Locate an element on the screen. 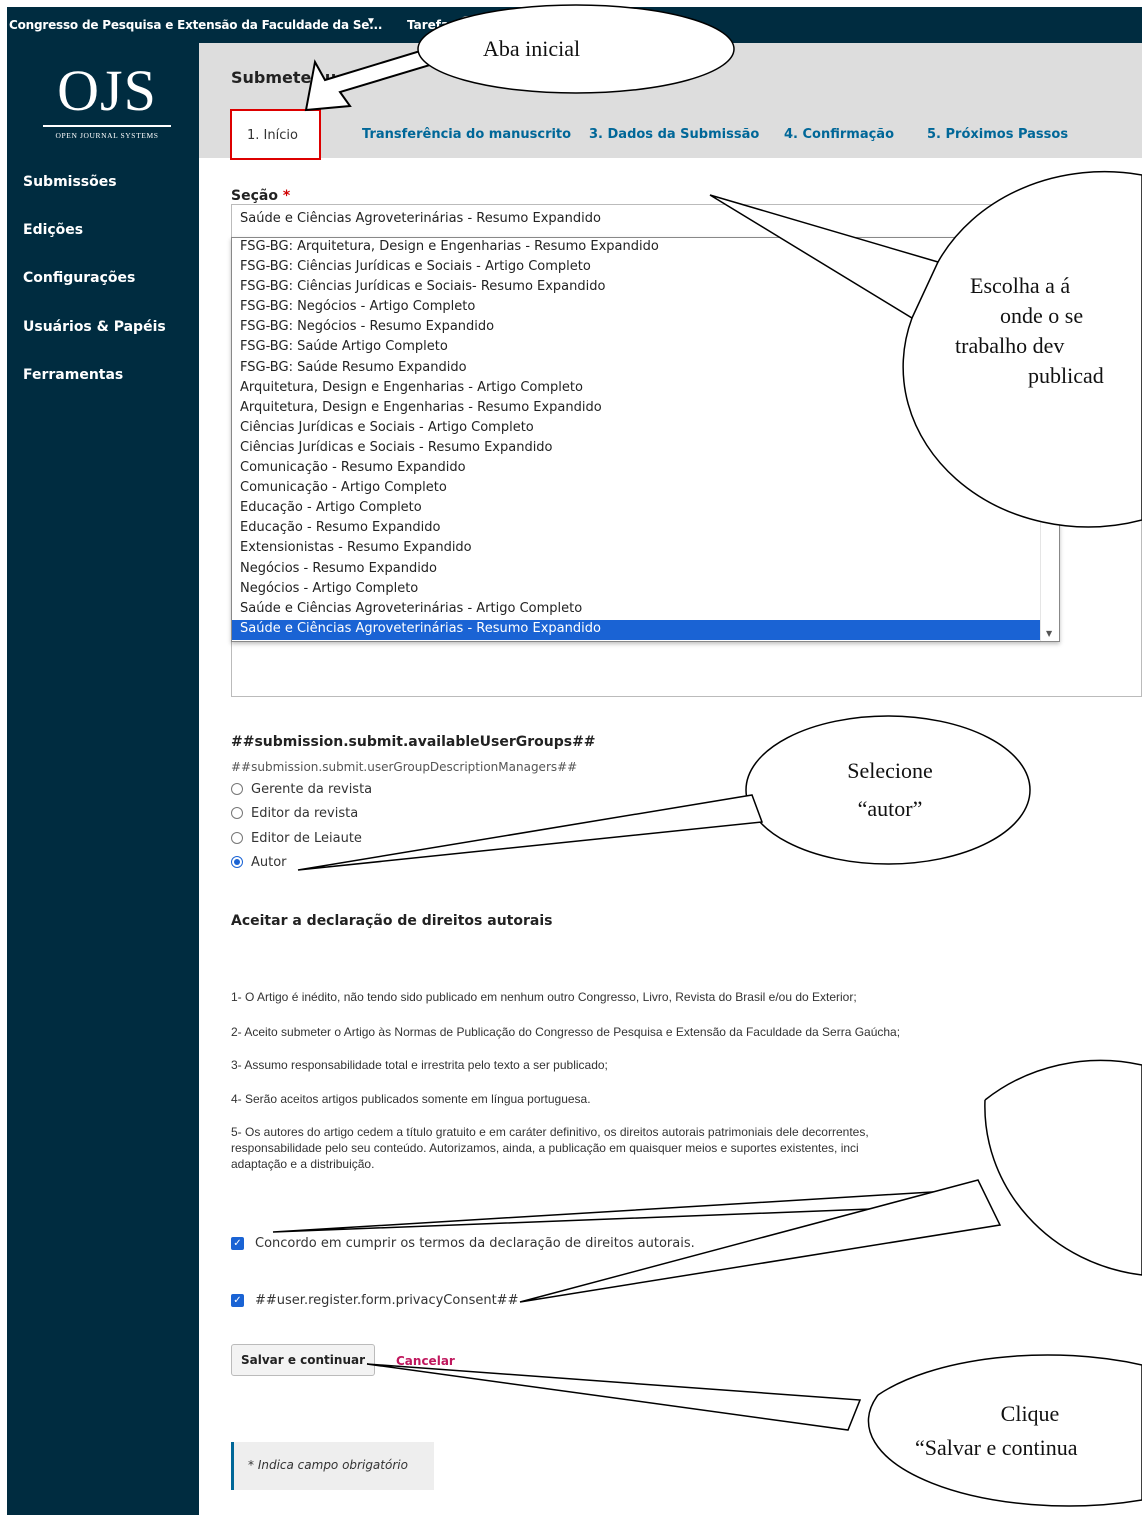 The image size is (1142, 1515). callout-escolha-line-2: onde o se is located at coordinates (1042, 315).